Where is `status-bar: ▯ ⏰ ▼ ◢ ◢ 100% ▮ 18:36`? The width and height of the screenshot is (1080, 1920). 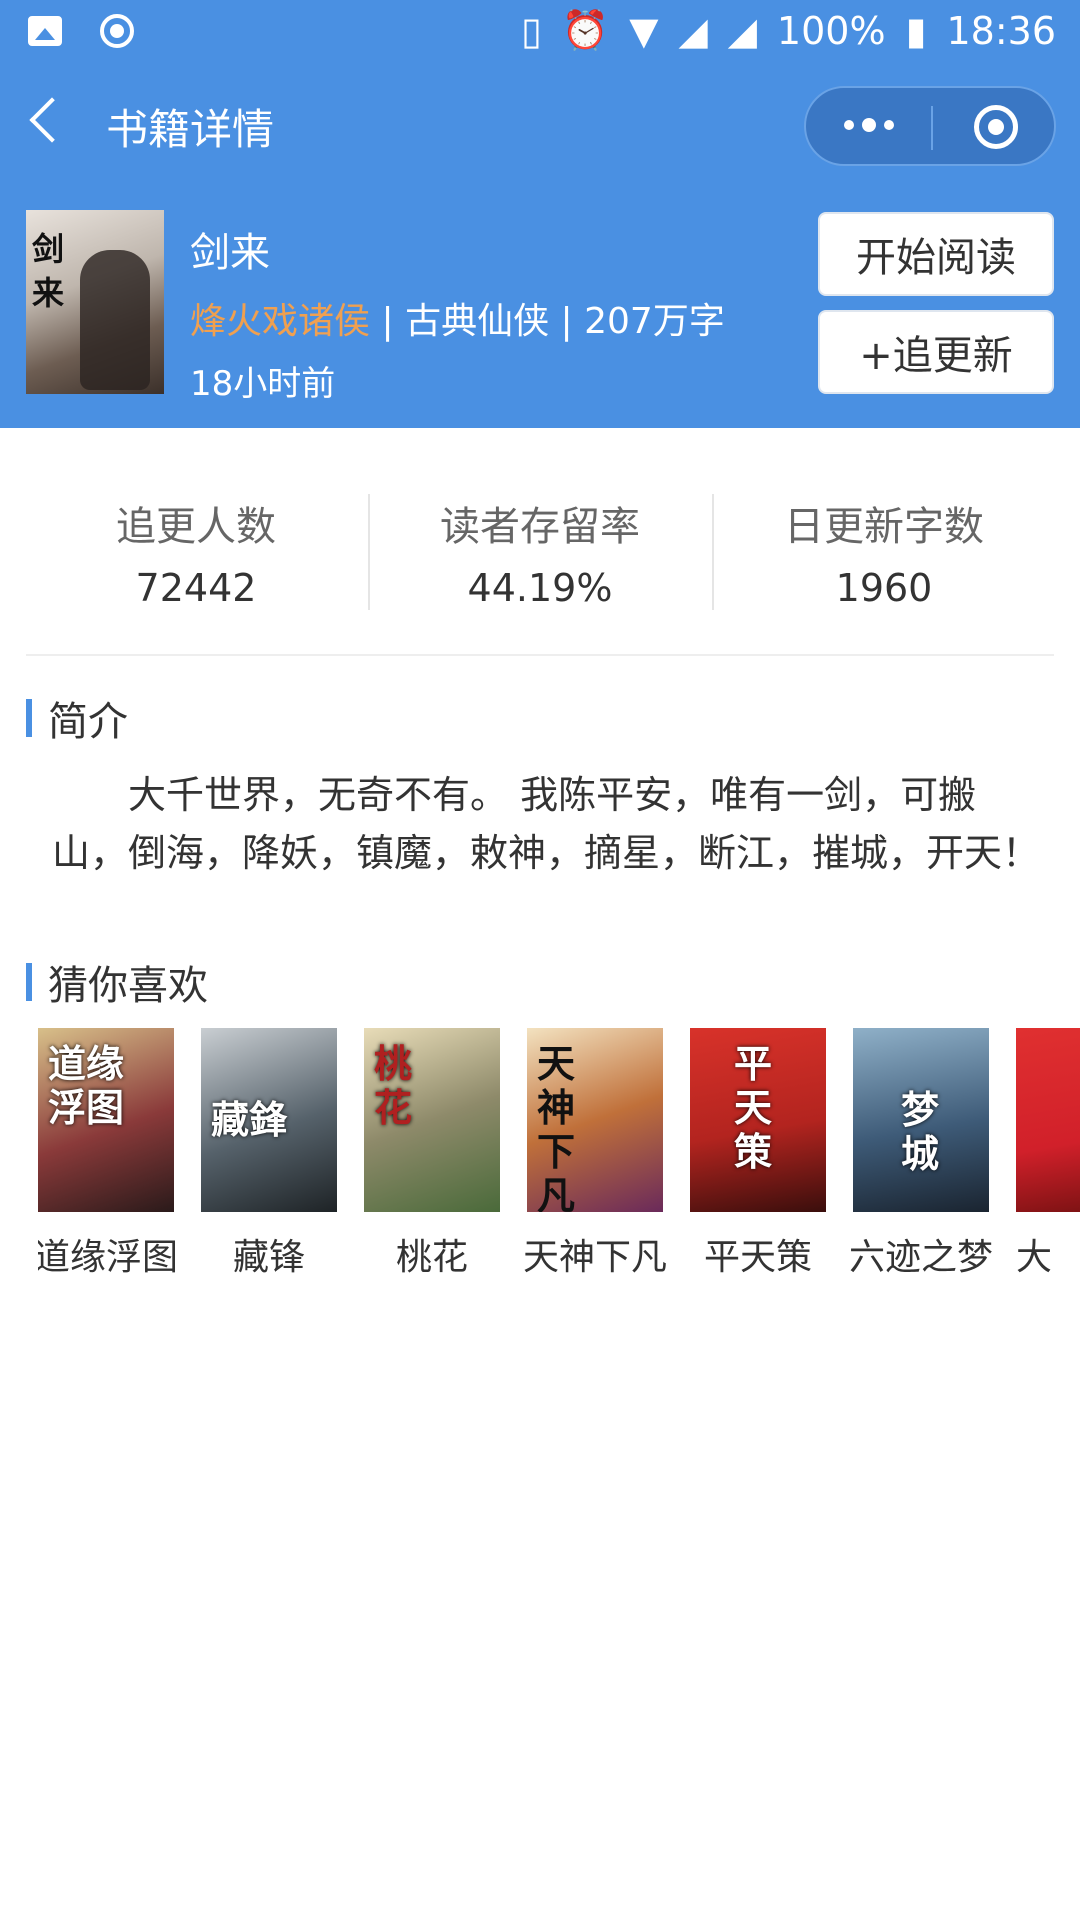
status-bar: ▯ ⏰ ▼ ◢ ◢ 100% ▮ 18:36 is located at coordinates (540, 32).